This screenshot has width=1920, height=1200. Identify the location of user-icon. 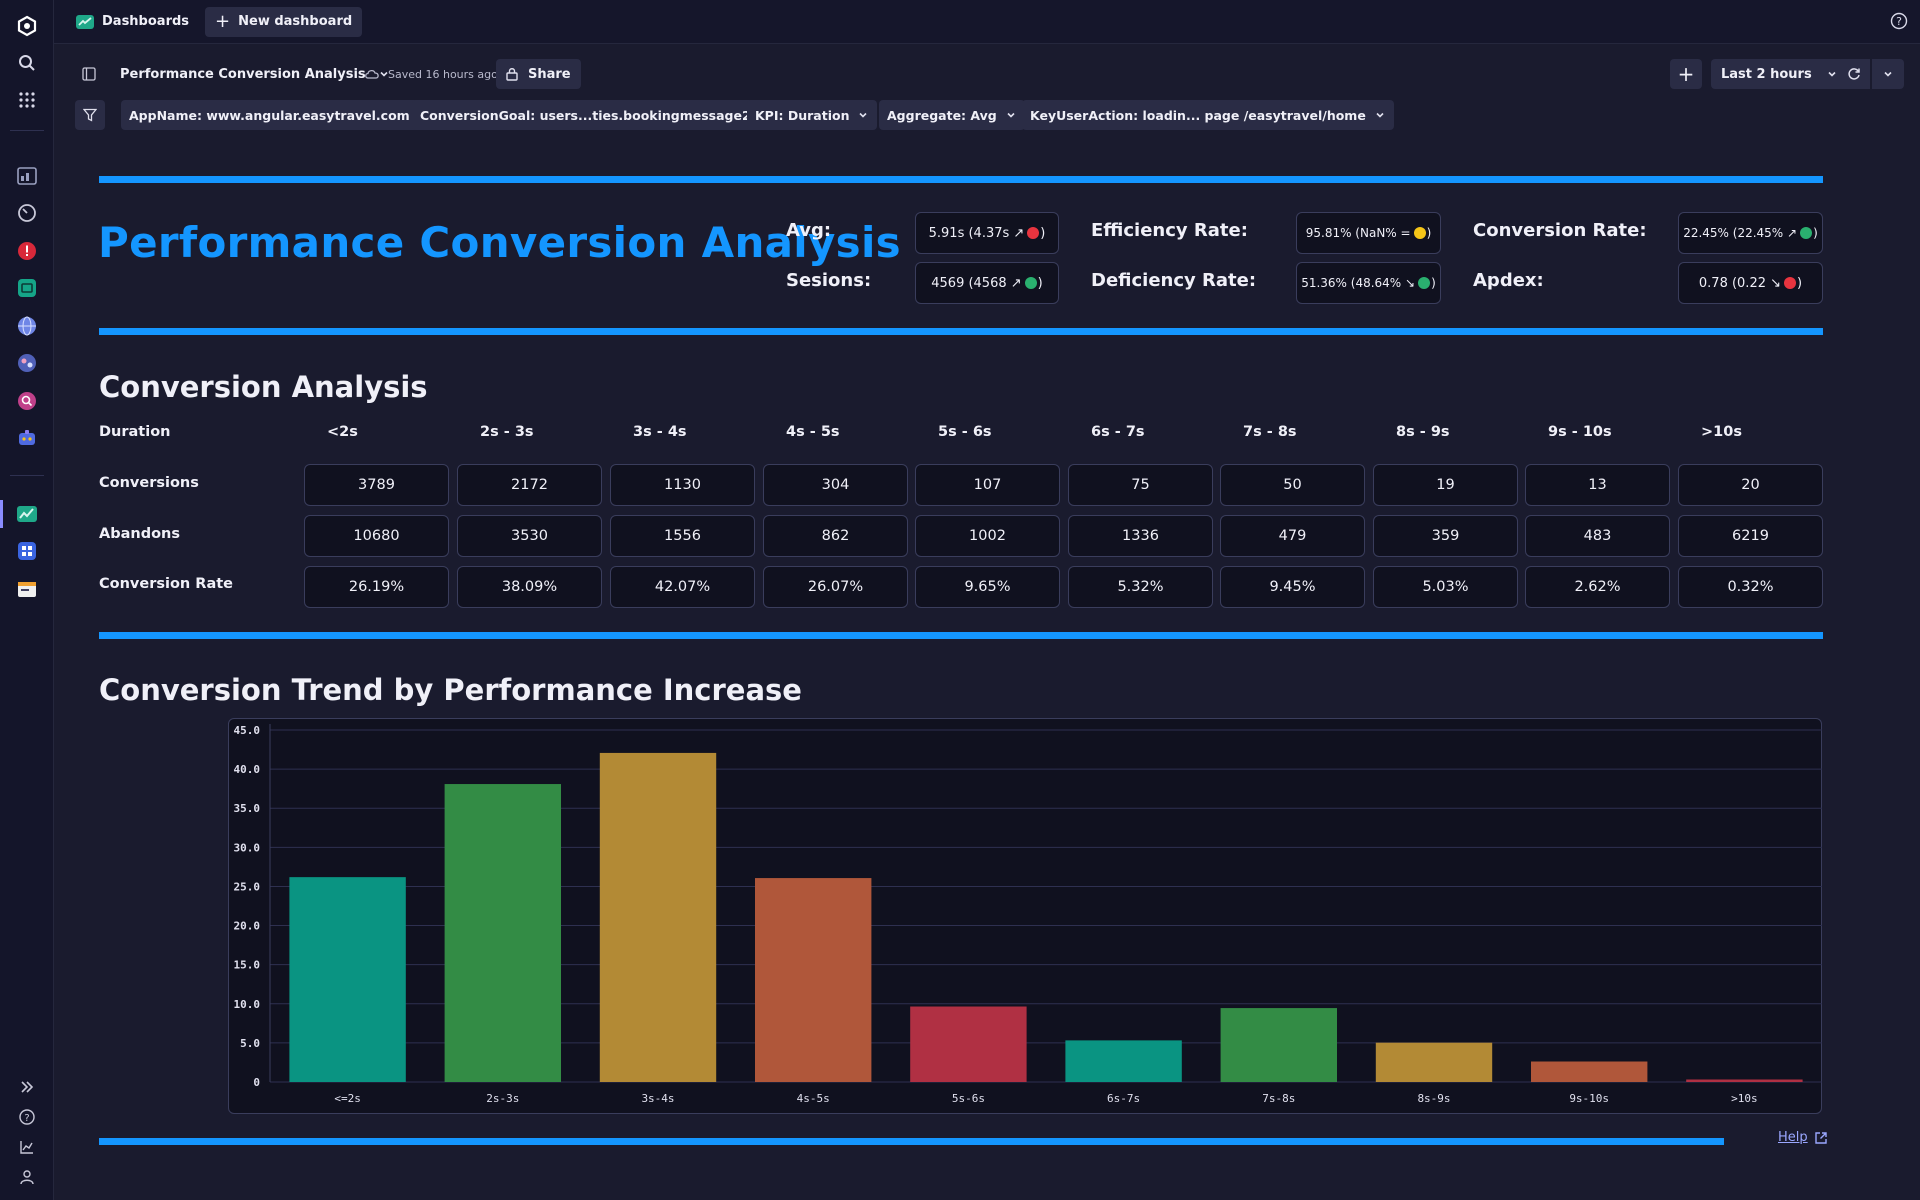
(27, 1177).